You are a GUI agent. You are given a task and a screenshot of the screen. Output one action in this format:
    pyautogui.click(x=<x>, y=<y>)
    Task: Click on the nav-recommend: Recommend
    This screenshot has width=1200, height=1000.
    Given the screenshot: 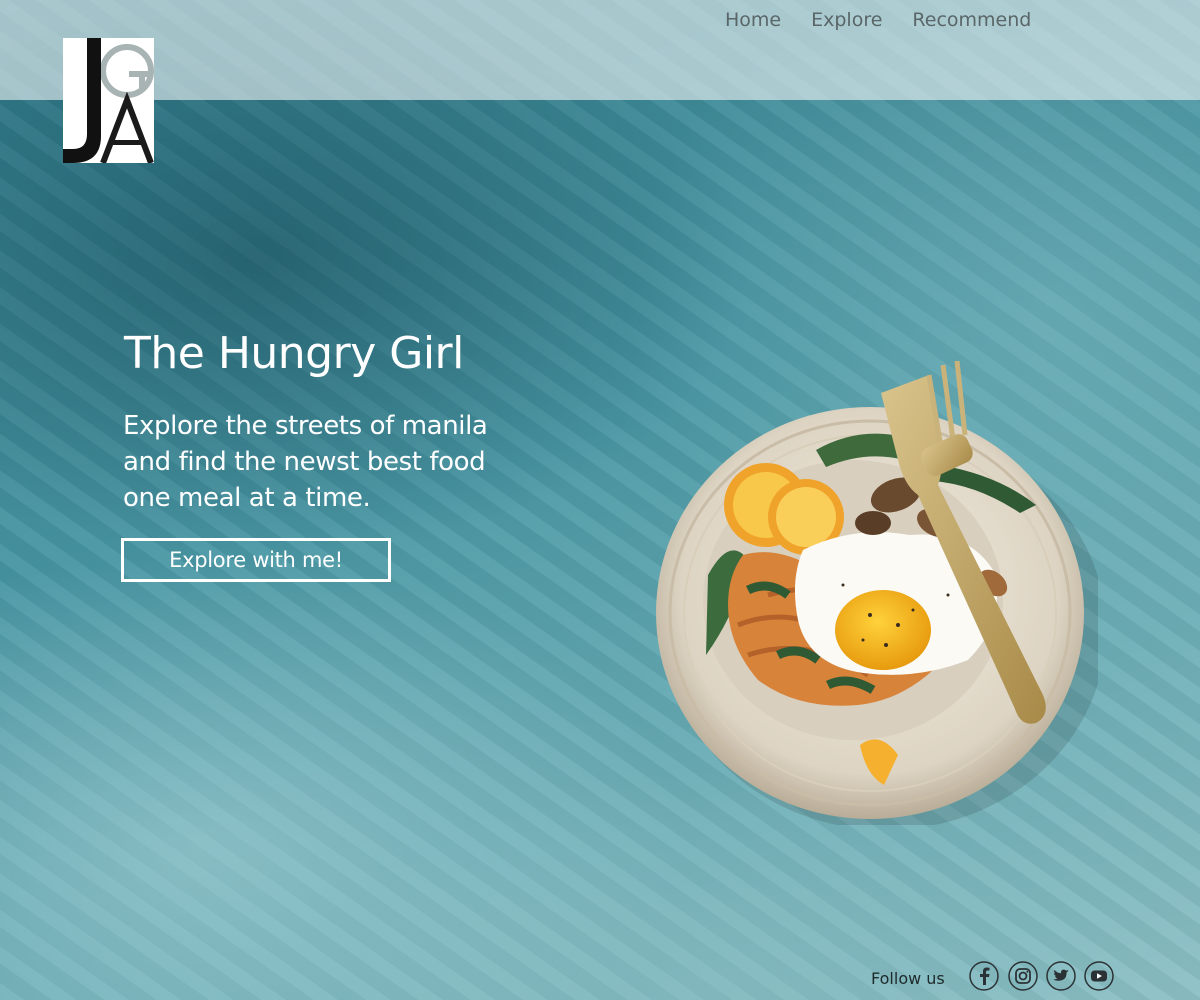 What is the action you would take?
    pyautogui.click(x=971, y=20)
    